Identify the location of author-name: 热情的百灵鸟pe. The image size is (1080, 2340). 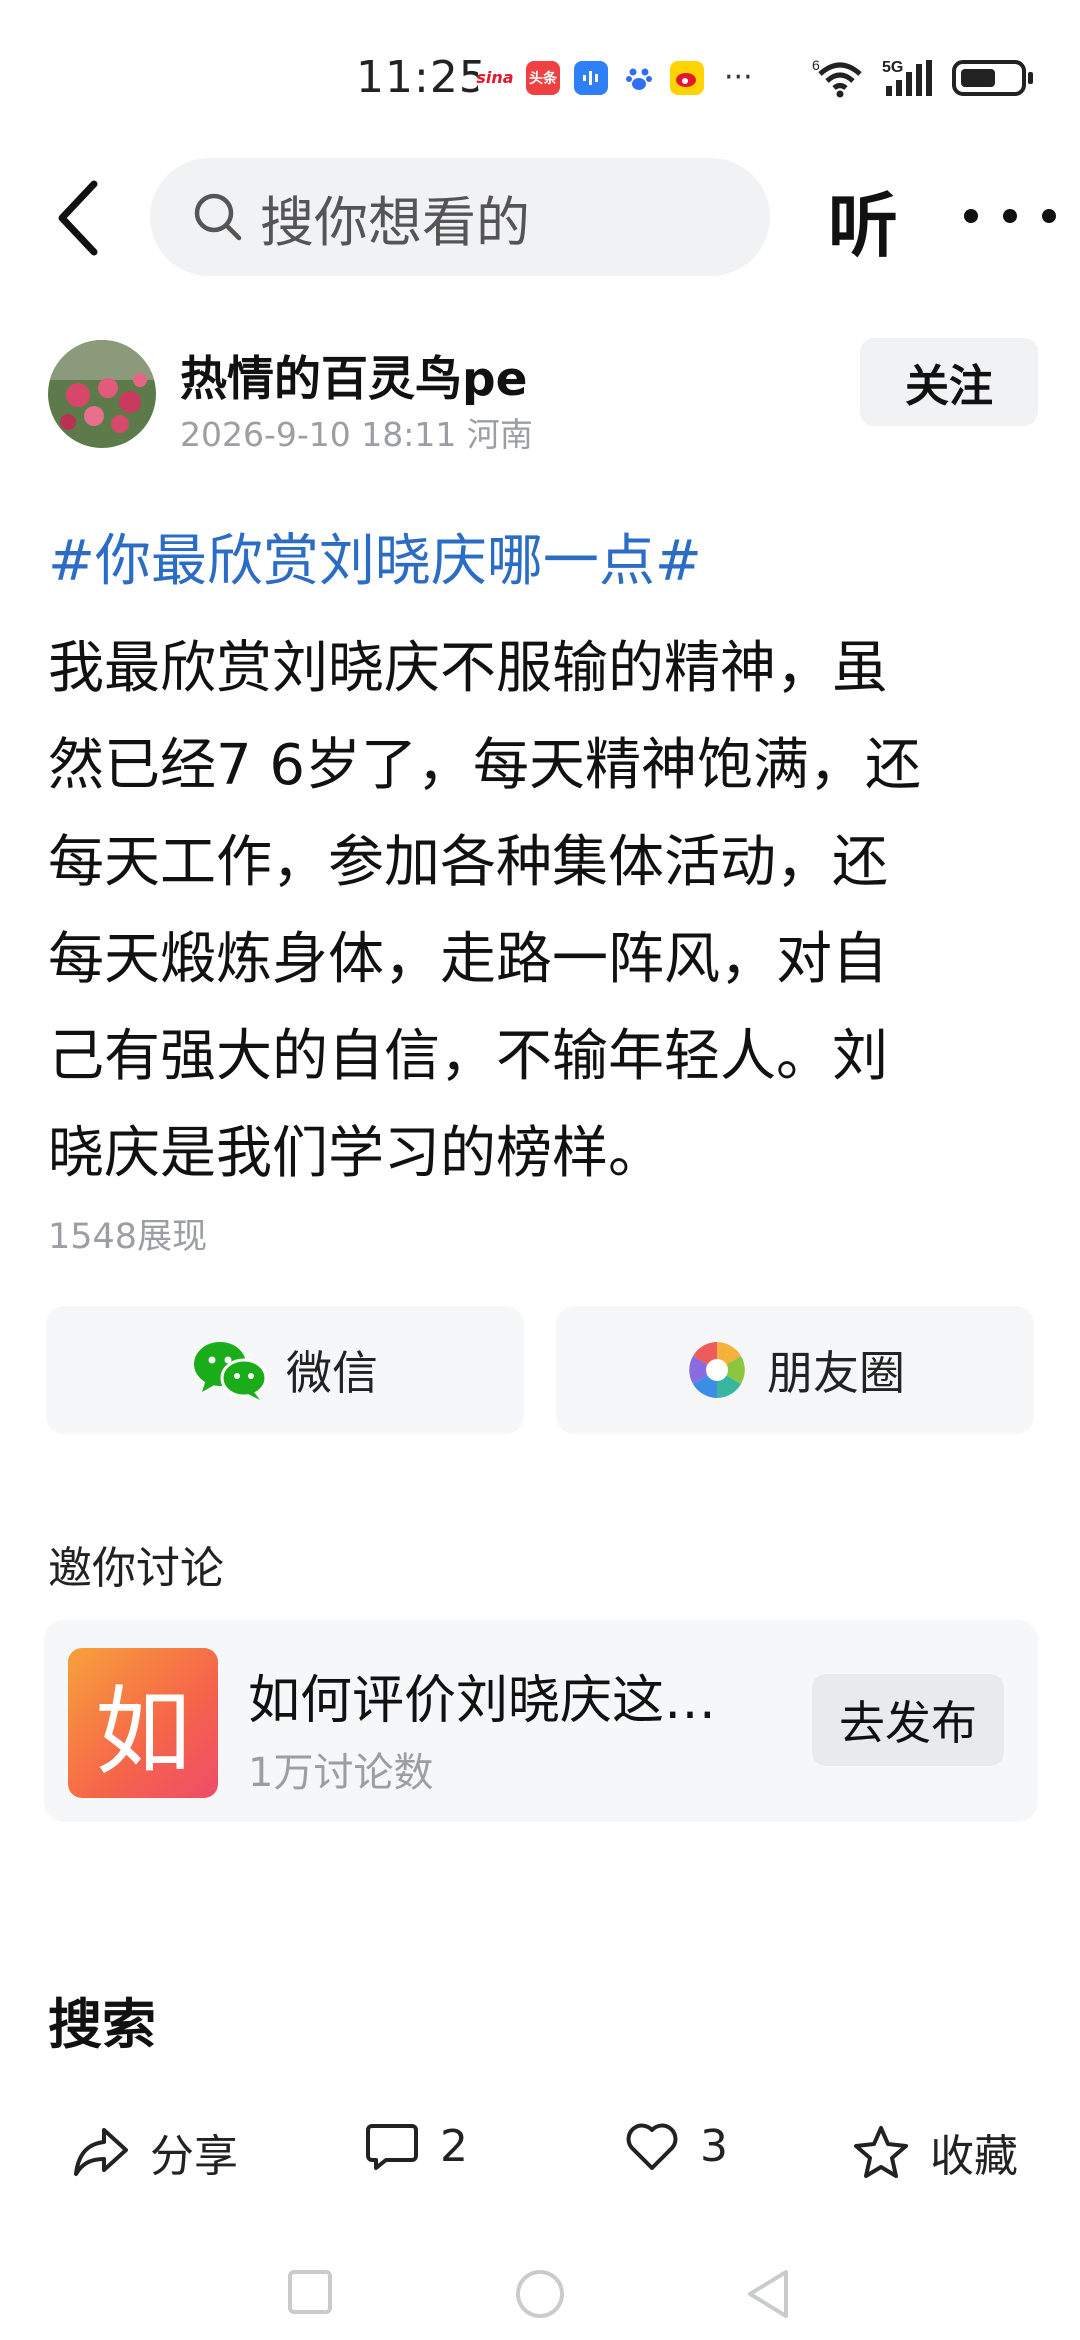
(354, 374).